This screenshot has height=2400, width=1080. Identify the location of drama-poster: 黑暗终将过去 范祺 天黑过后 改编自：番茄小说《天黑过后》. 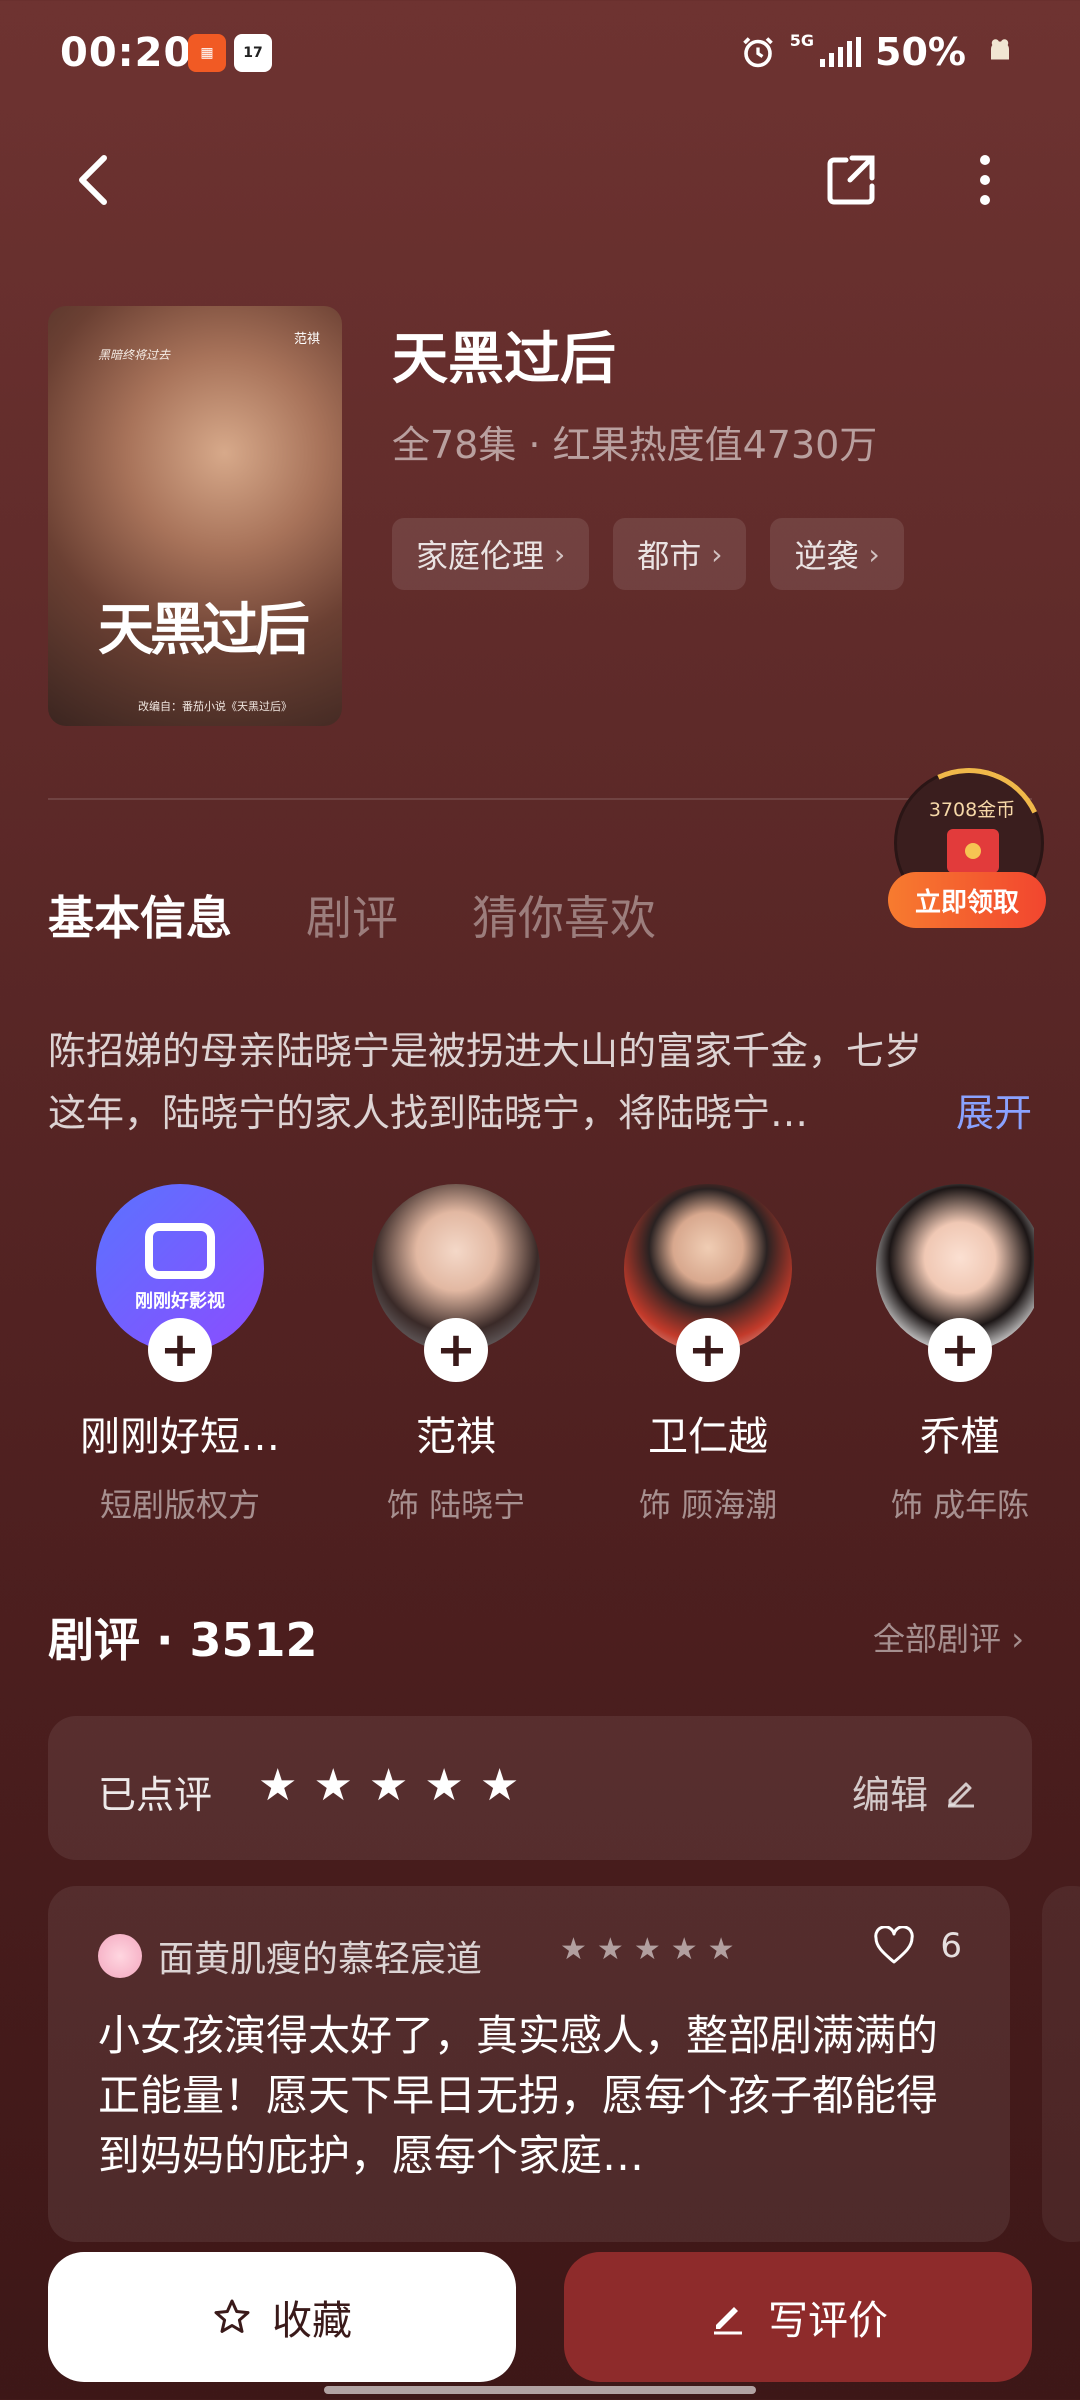
(195, 516).